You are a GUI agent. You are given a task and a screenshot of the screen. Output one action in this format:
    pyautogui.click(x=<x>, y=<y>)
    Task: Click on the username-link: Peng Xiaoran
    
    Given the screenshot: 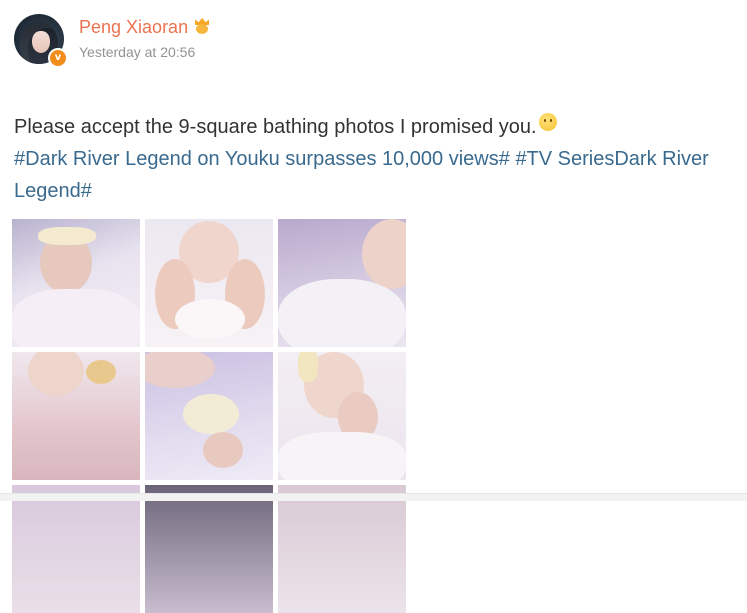 What is the action you would take?
    pyautogui.click(x=133, y=27)
    